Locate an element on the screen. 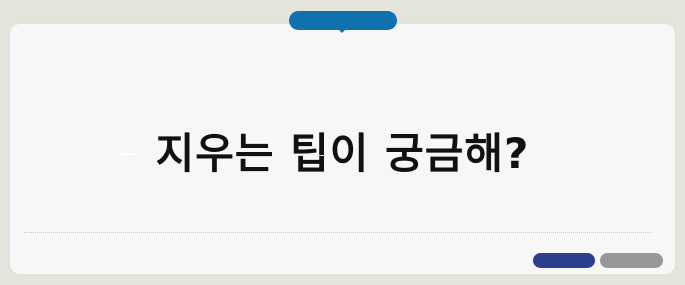 The height and width of the screenshot is (285, 685). banner-title: 지우는 팁이 궁금해? is located at coordinates (342, 153).